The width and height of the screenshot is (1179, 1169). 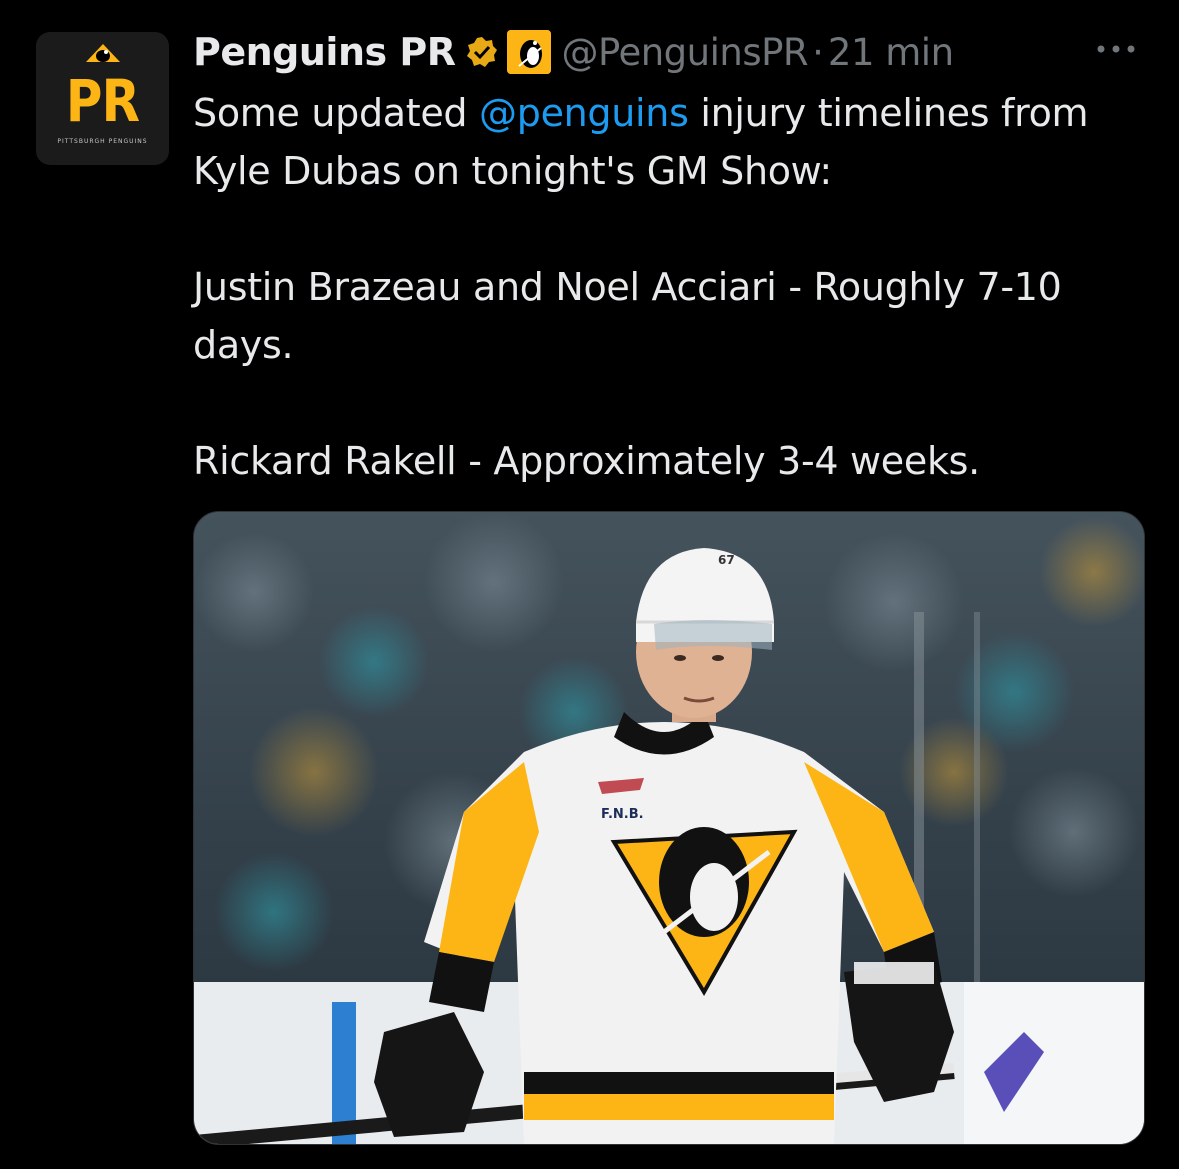 I want to click on timestamp: 21 min, so click(x=891, y=52).